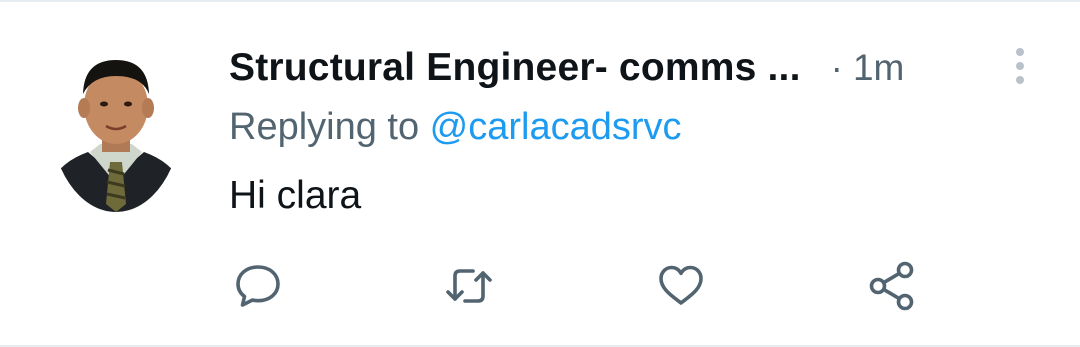 This screenshot has width=1080, height=347. I want to click on tweet-header: Structural Engineer- comms ... · 1m, so click(619, 68).